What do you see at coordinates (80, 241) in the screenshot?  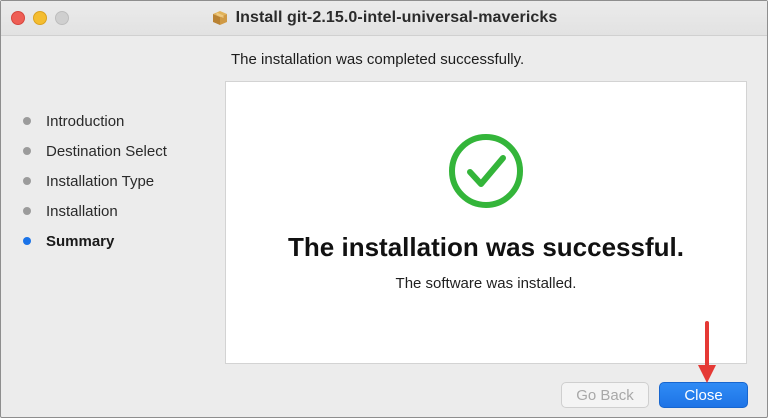 I see `step-label: Summary` at bounding box center [80, 241].